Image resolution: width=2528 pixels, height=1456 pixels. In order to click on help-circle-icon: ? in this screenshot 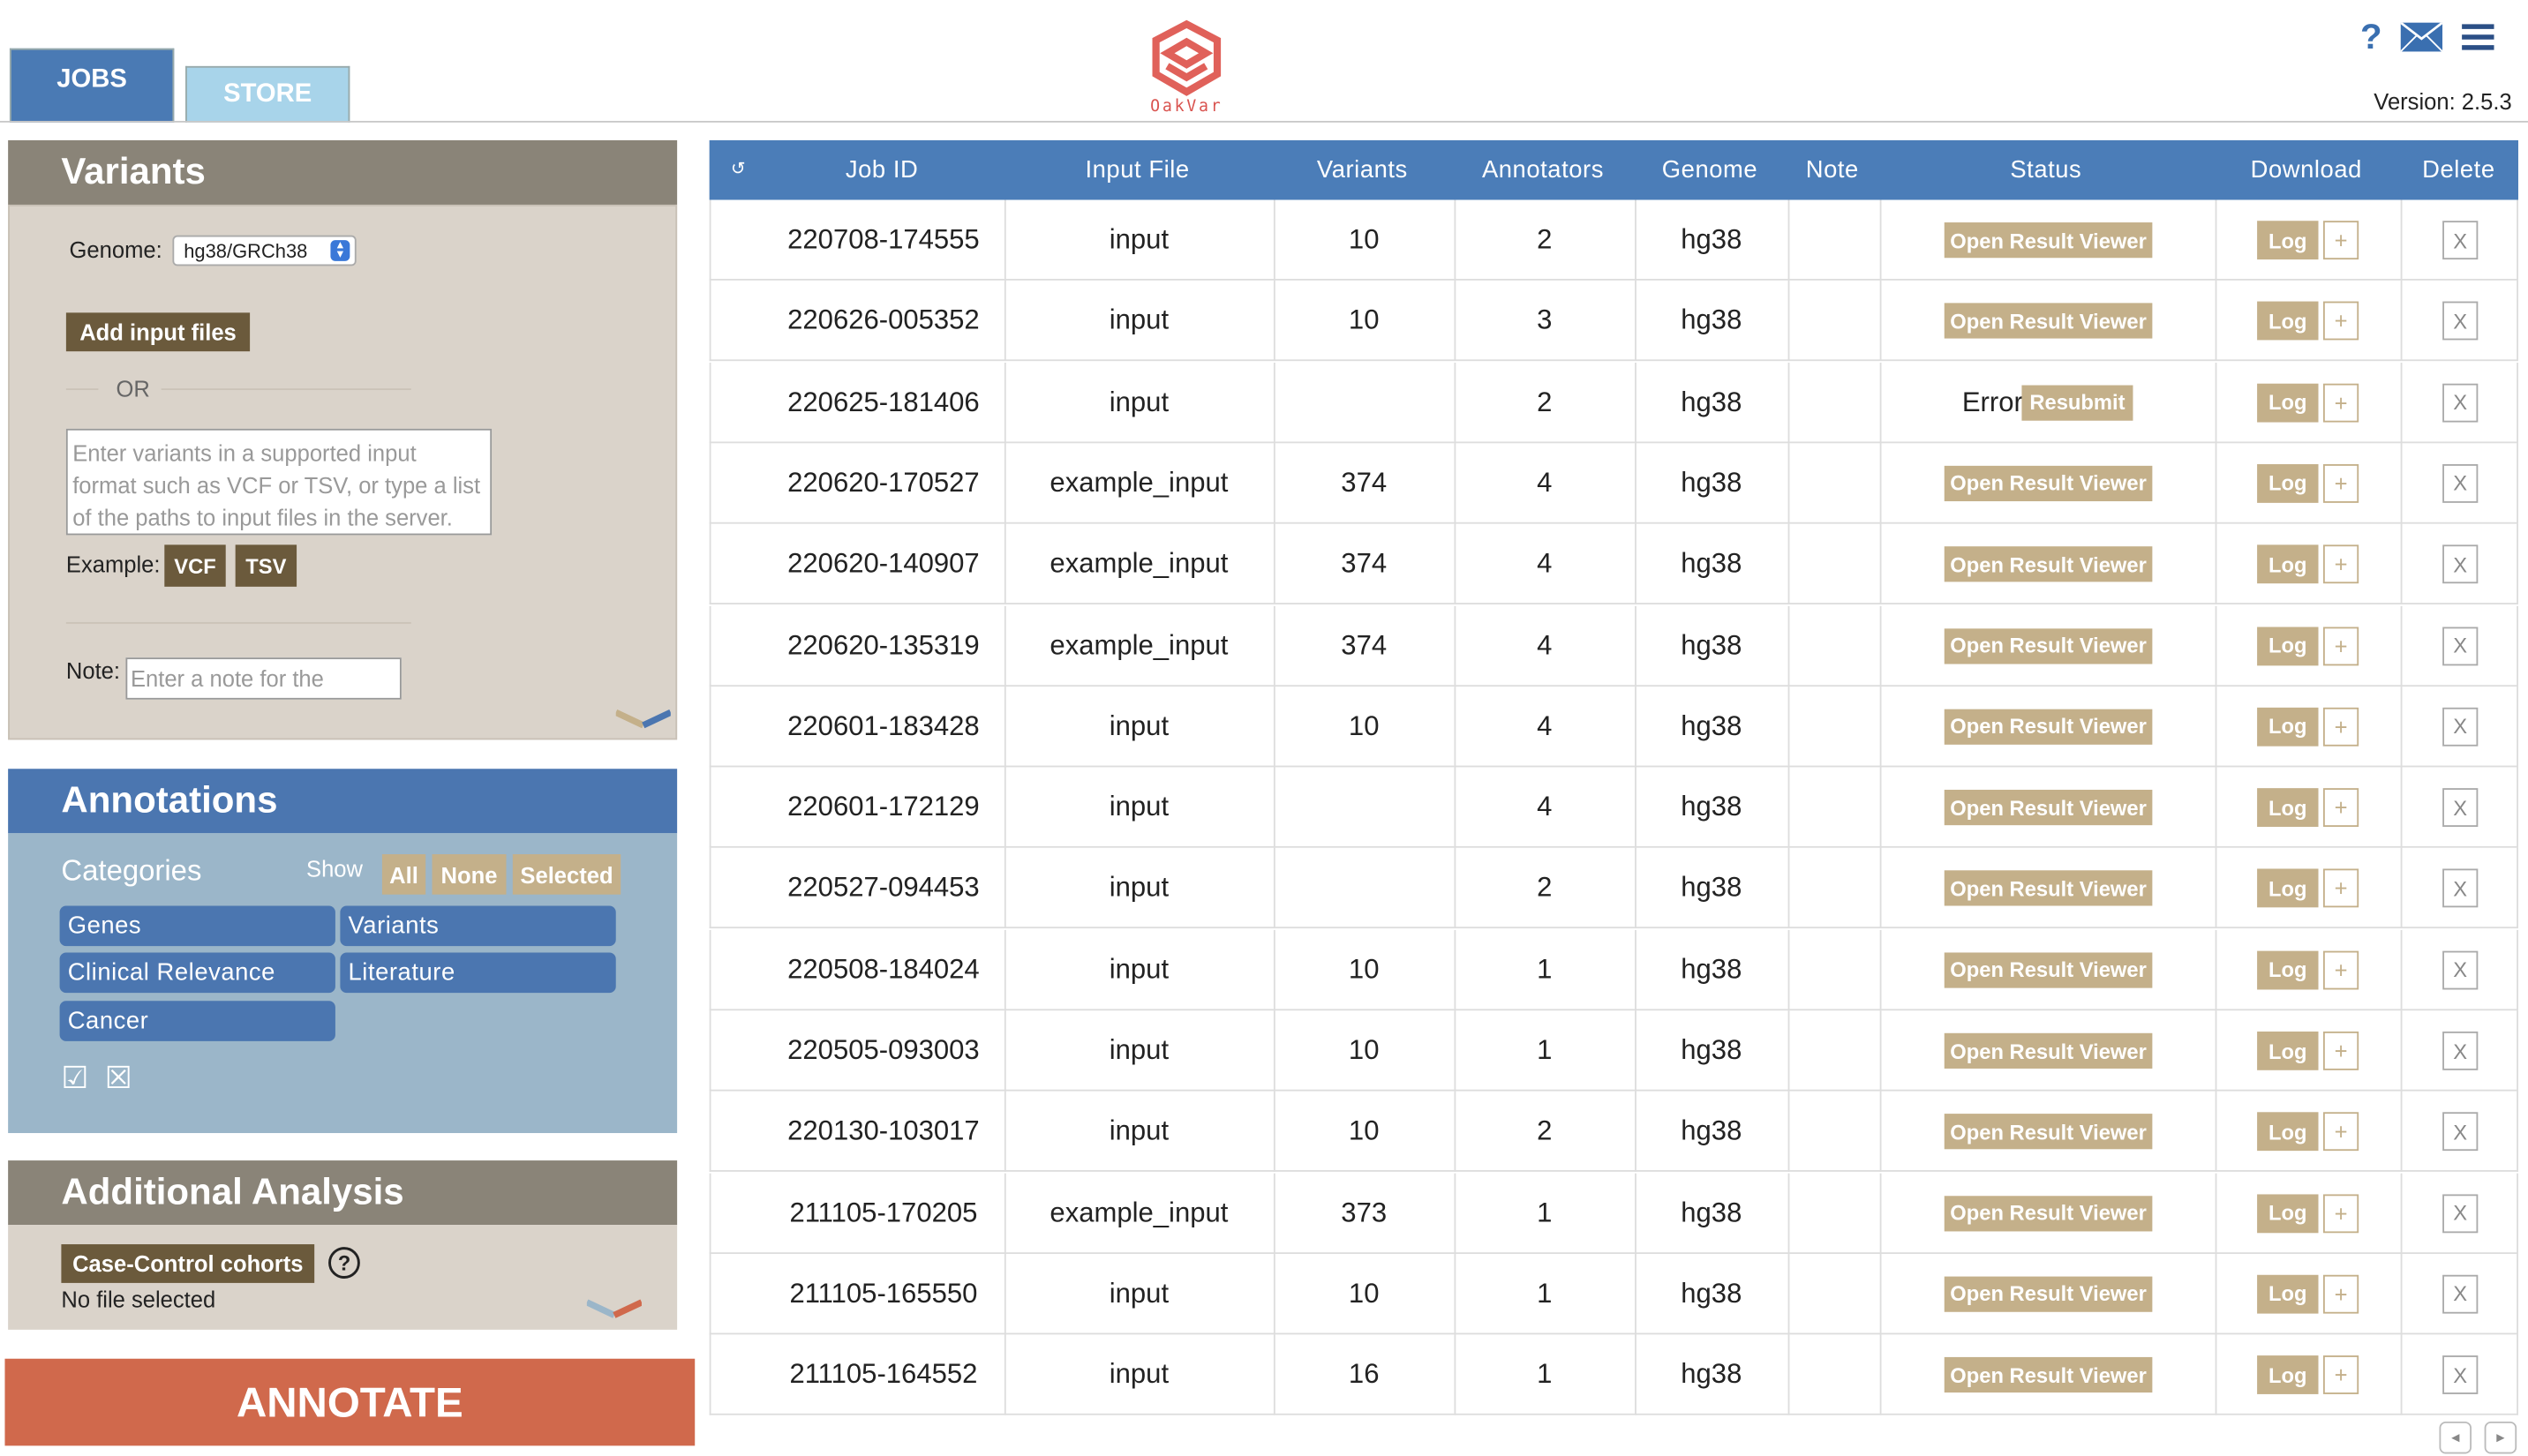, I will do `click(344, 1263)`.